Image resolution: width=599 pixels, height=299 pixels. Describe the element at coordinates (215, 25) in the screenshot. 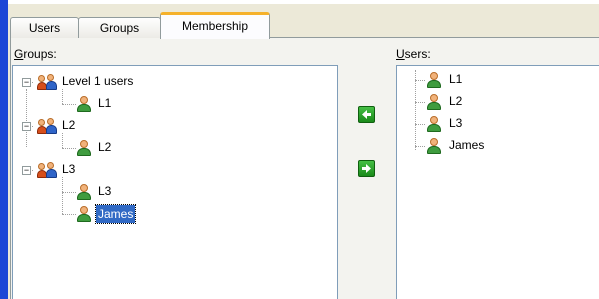

I see `tab-membership: Membership` at that location.